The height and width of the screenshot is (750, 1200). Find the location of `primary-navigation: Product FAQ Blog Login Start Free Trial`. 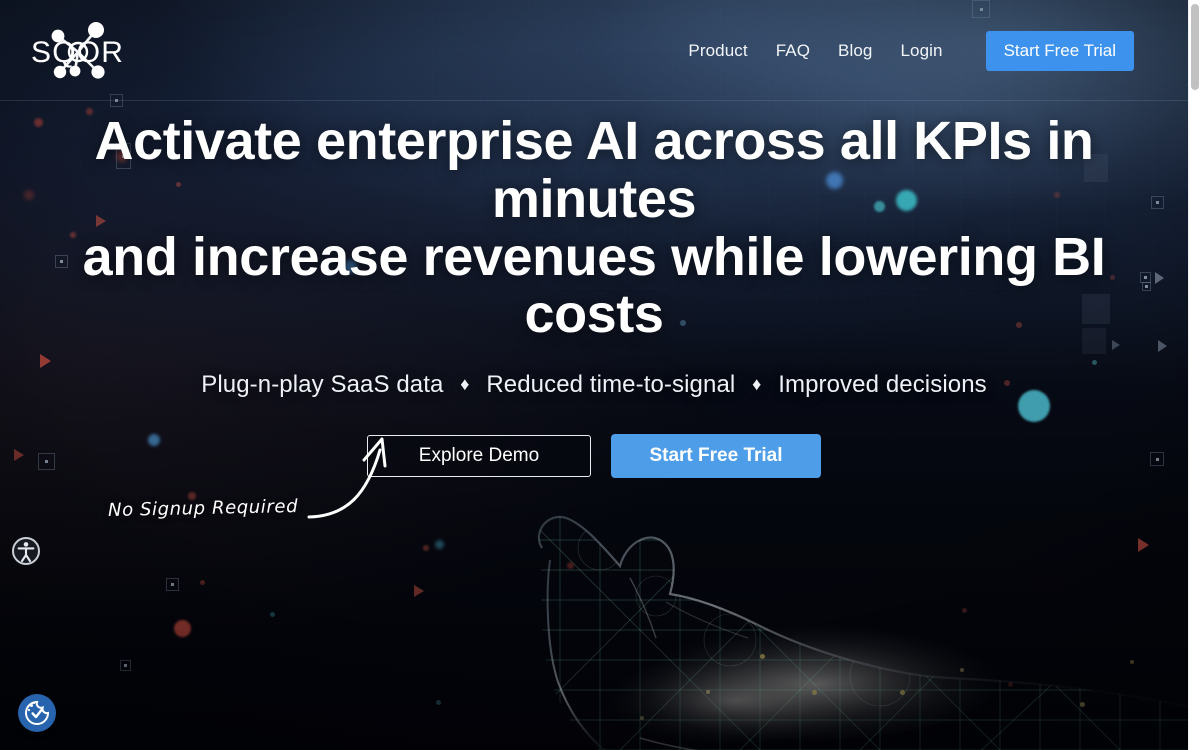

primary-navigation: Product FAQ Blog Login Start Free Trial is located at coordinates (904, 50).